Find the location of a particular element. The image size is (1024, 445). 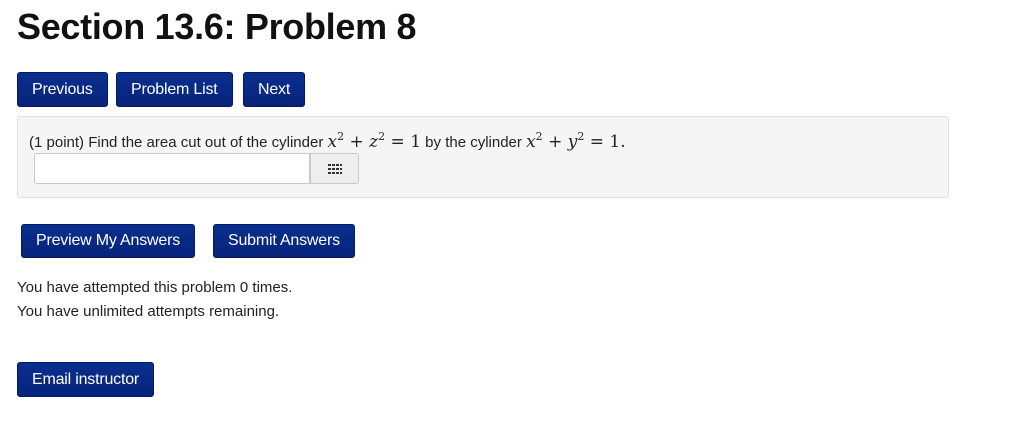

previous-button: Previous is located at coordinates (62, 89).